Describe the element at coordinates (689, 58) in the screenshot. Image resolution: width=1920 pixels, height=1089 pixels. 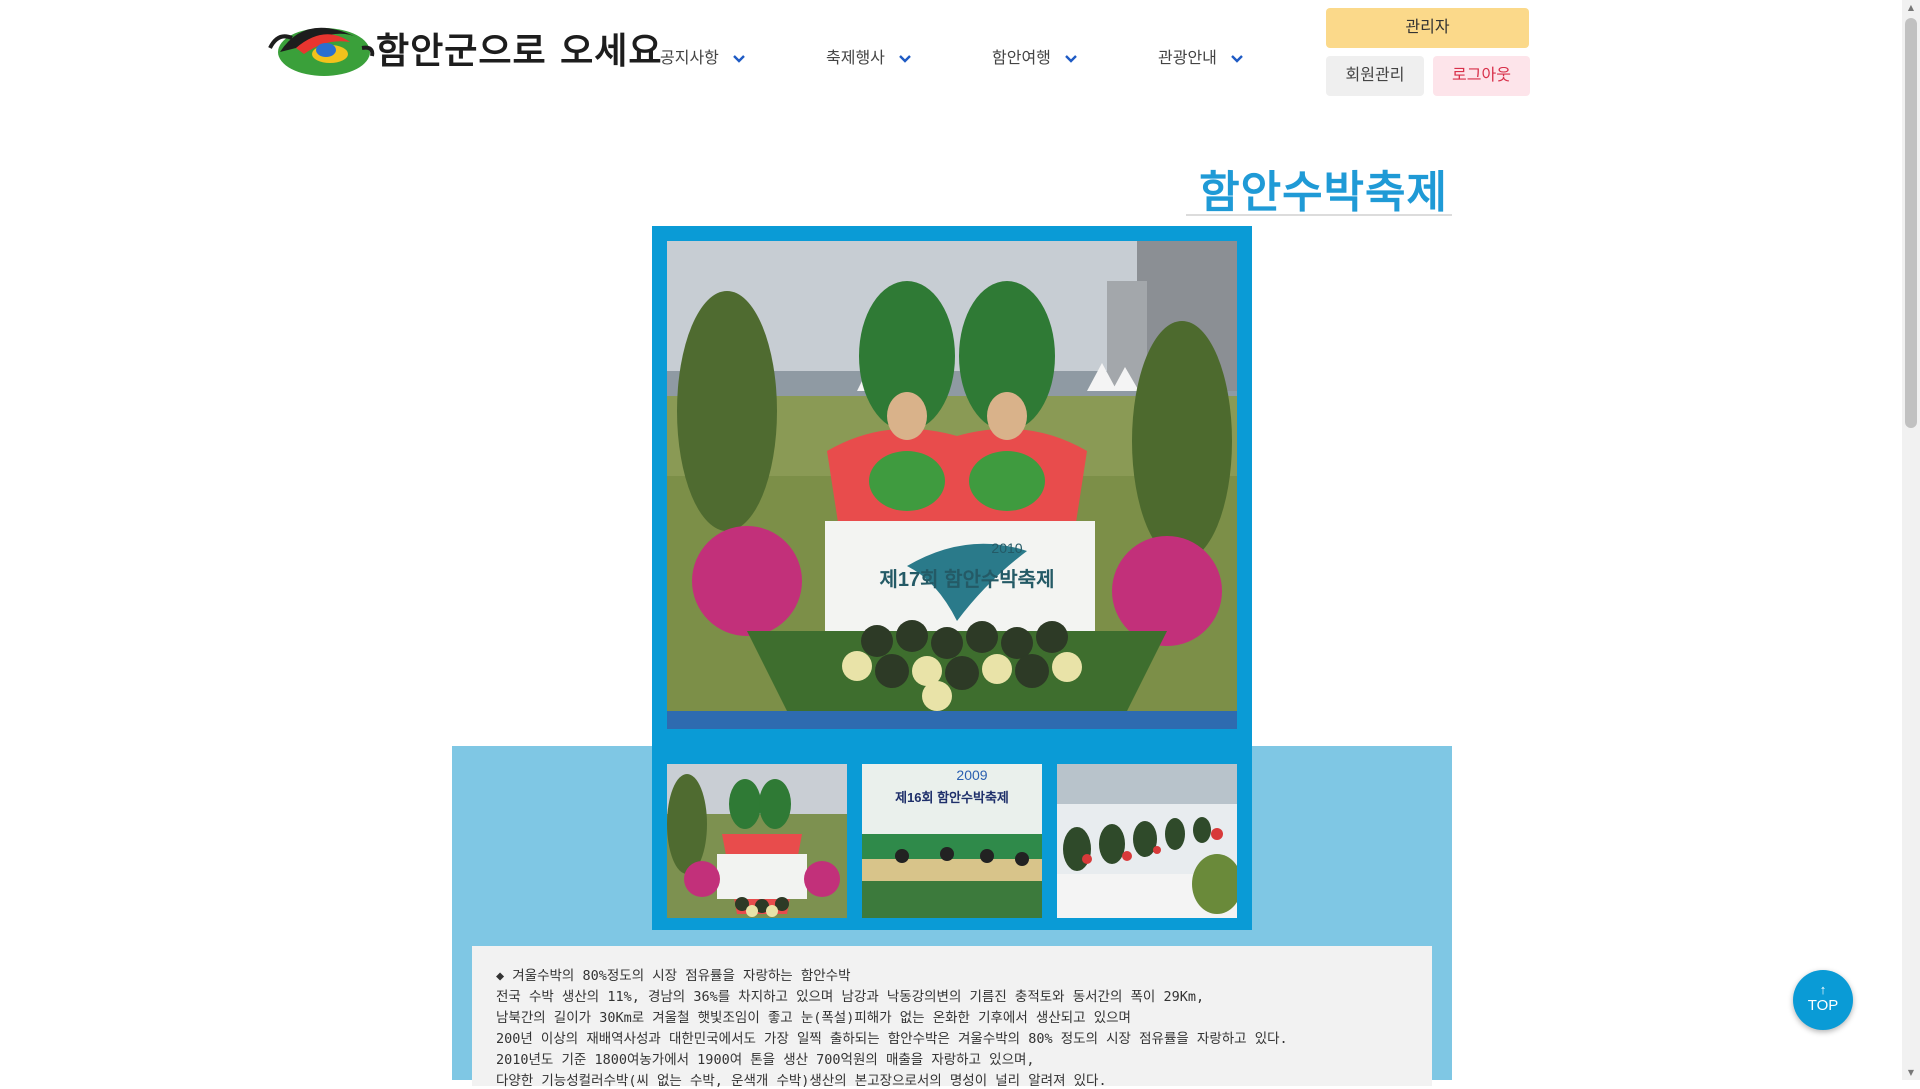
I see `nav-item-label: 공지사항` at that location.